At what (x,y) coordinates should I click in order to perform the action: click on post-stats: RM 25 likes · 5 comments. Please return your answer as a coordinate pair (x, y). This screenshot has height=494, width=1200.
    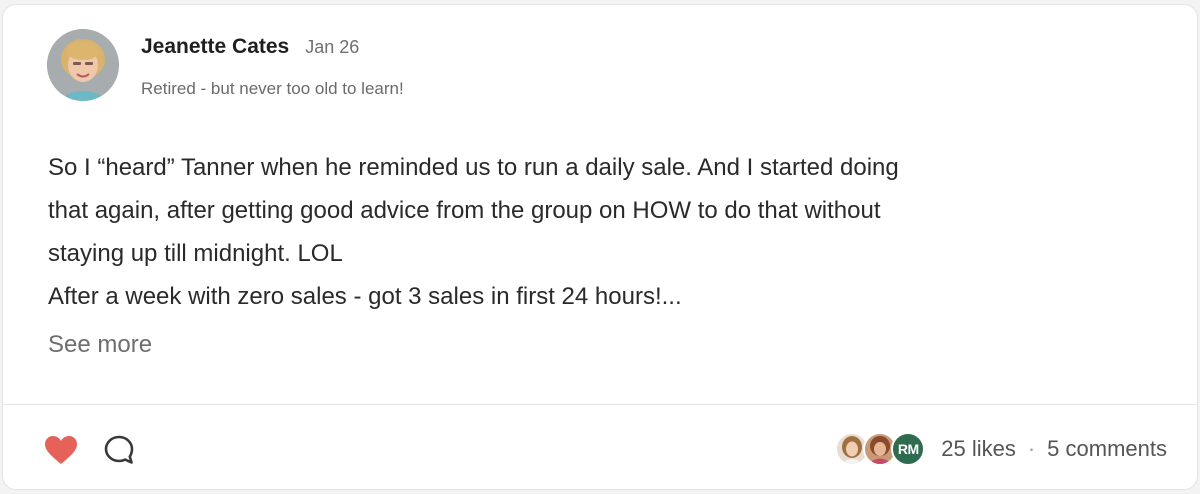
    Looking at the image, I should click on (1001, 449).